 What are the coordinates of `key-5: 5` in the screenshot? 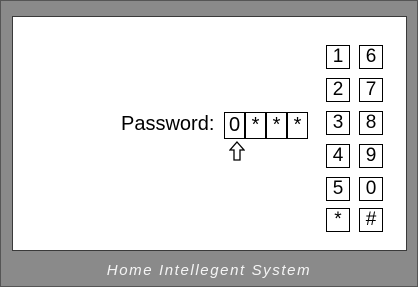 It's located at (338, 189).